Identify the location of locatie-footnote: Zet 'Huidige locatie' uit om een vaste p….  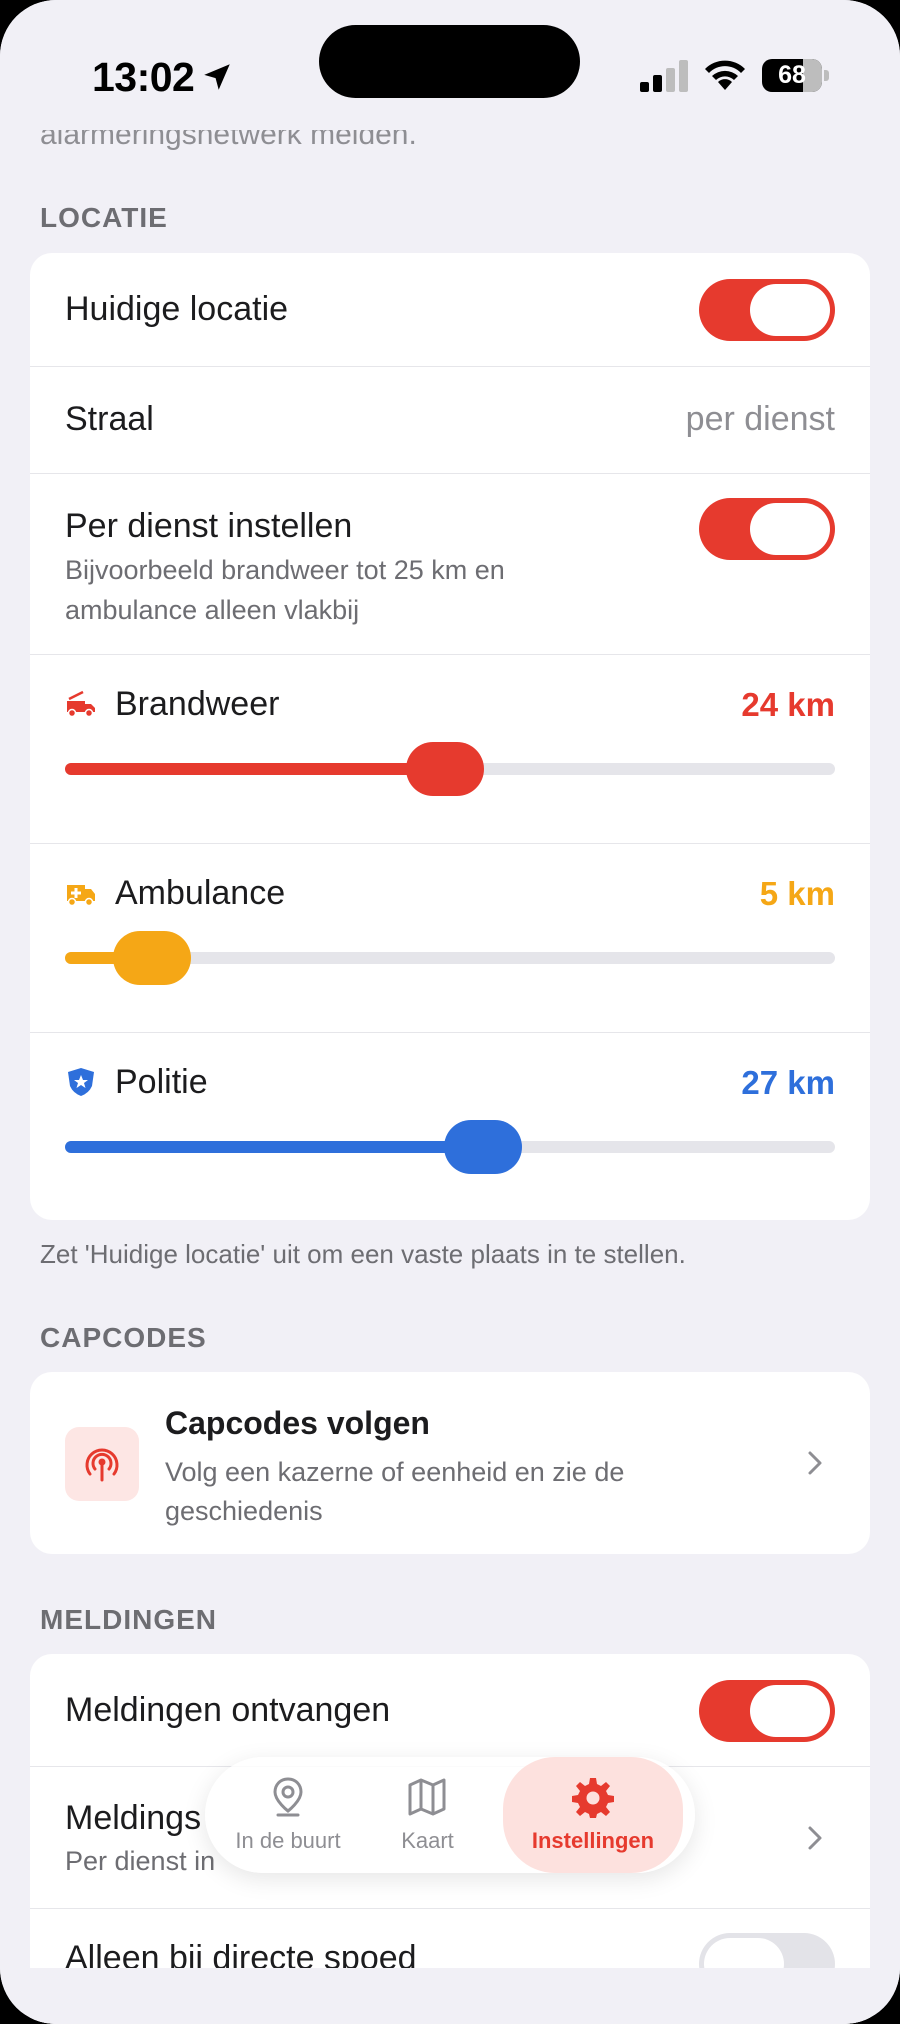
(363, 1254).